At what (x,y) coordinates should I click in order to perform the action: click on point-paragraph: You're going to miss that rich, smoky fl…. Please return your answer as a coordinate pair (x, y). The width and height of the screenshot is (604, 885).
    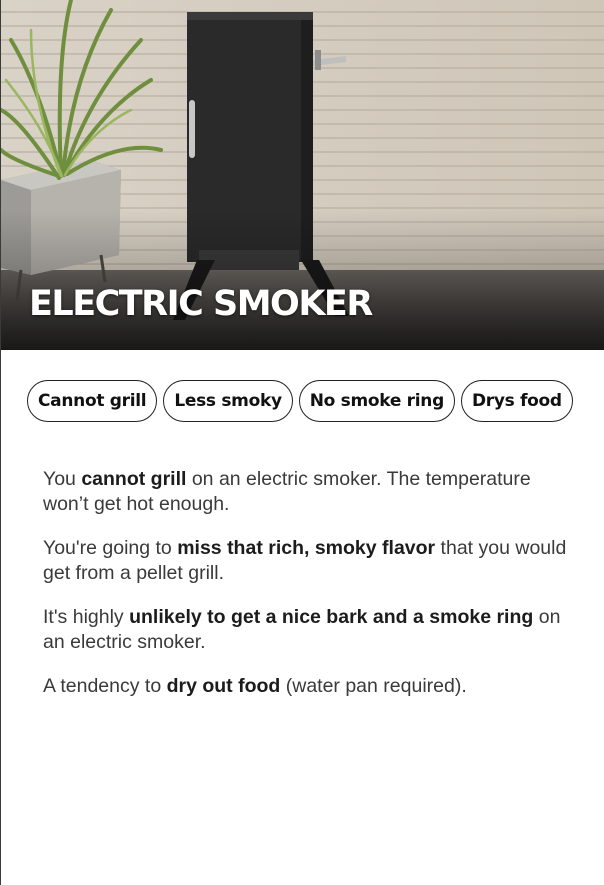
    Looking at the image, I should click on (308, 561).